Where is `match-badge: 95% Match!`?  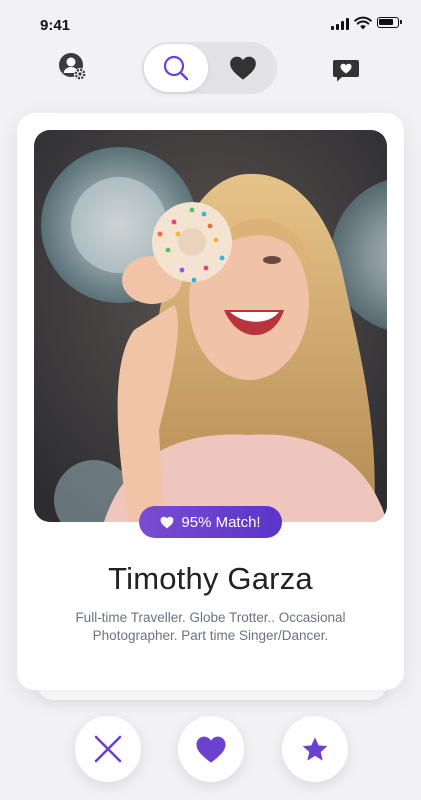
match-badge: 95% Match! is located at coordinates (210, 522).